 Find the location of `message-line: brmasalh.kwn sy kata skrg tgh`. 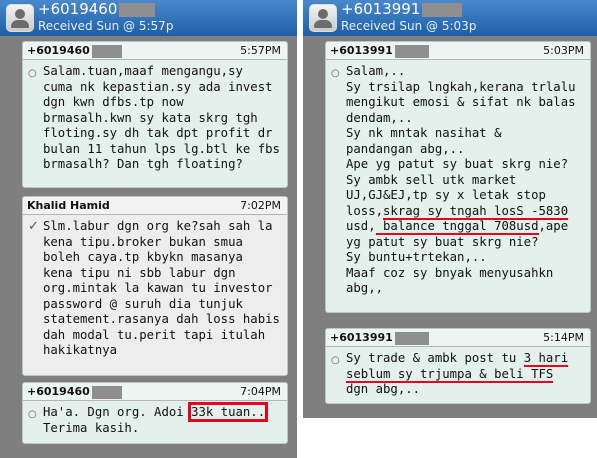

message-line: brmasalh.kwn sy kata skrg tgh is located at coordinates (150, 117).